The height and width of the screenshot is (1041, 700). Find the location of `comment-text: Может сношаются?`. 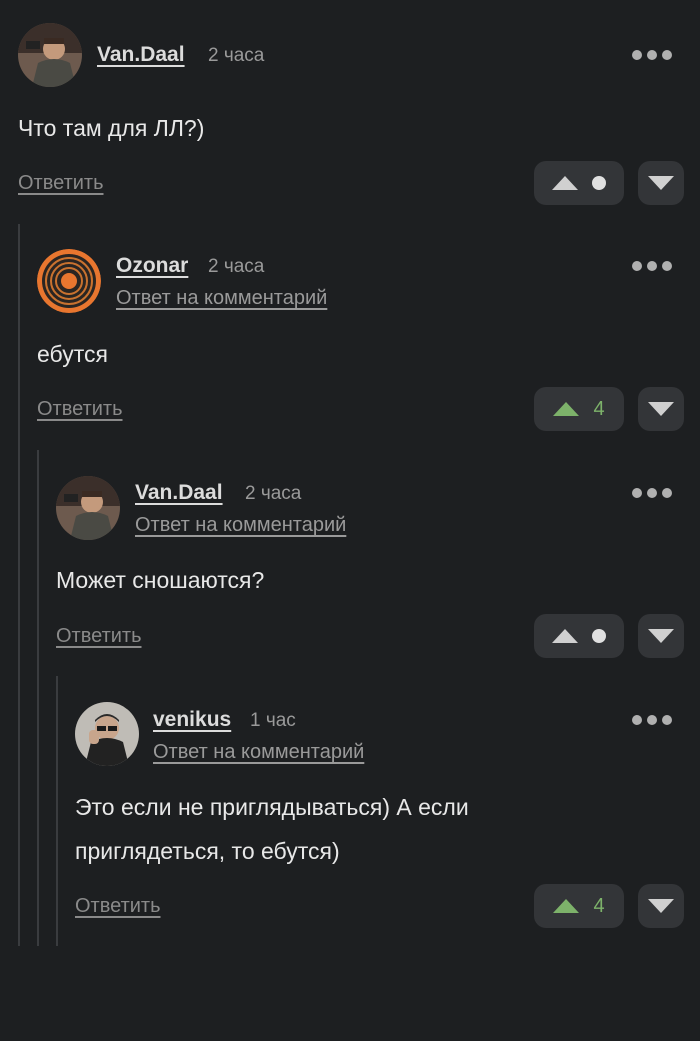

comment-text: Может сношаются? is located at coordinates (160, 580).